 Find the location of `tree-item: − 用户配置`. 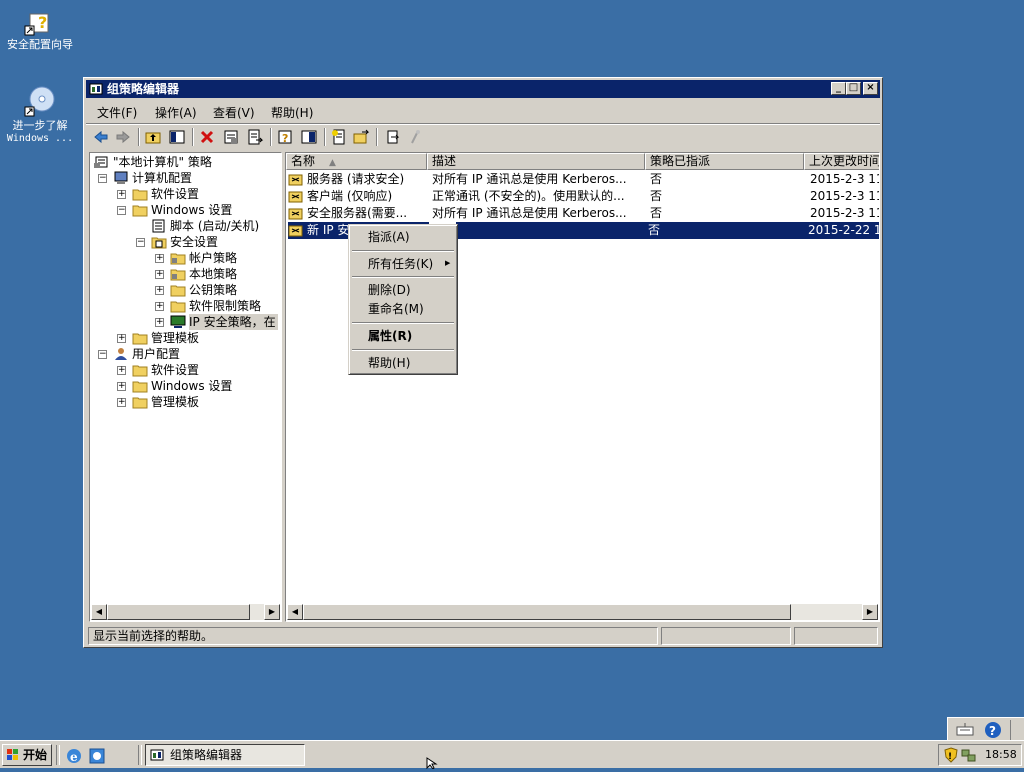

tree-item: − 用户配置 is located at coordinates (185, 354).